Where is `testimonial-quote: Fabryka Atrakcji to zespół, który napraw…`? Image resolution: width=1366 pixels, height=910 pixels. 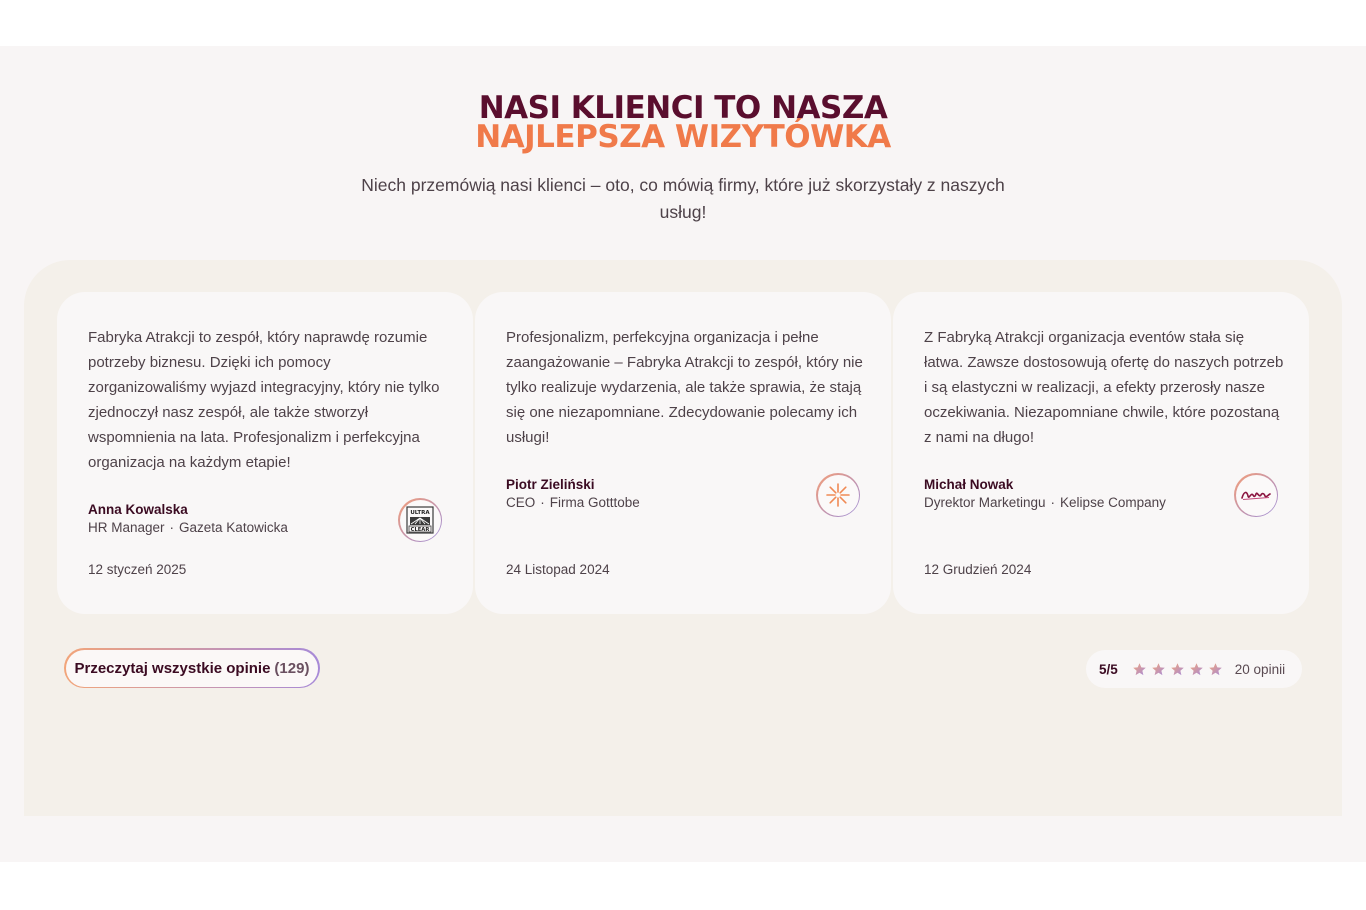
testimonial-quote: Fabryka Atrakcji to zespół, który napraw… is located at coordinates (264, 400).